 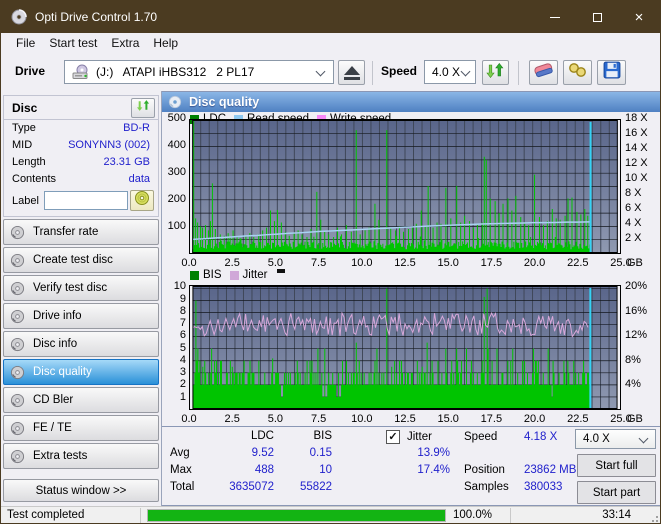 What do you see at coordinates (330, 17) in the screenshot?
I see `titlebar: Opti Drive Control 1.70 ×` at bounding box center [330, 17].